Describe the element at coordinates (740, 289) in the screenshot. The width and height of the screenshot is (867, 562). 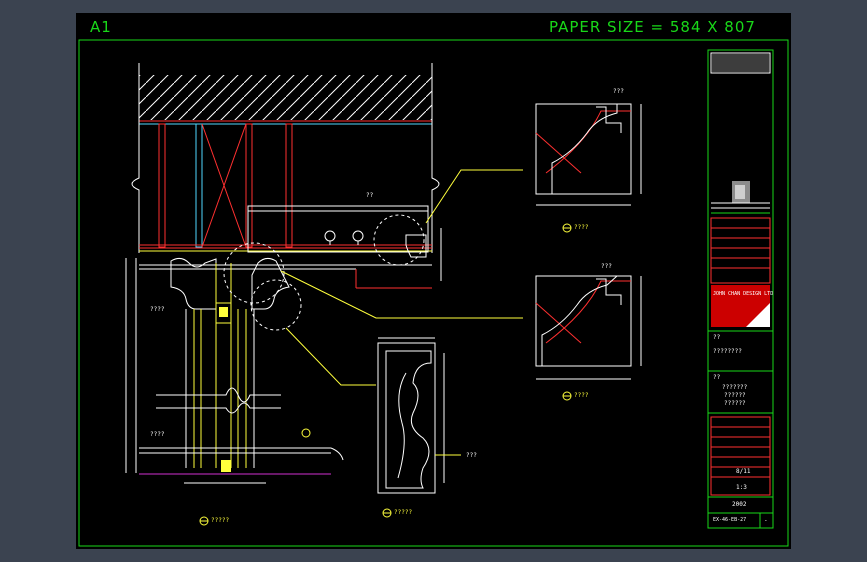
I see `title-block` at that location.